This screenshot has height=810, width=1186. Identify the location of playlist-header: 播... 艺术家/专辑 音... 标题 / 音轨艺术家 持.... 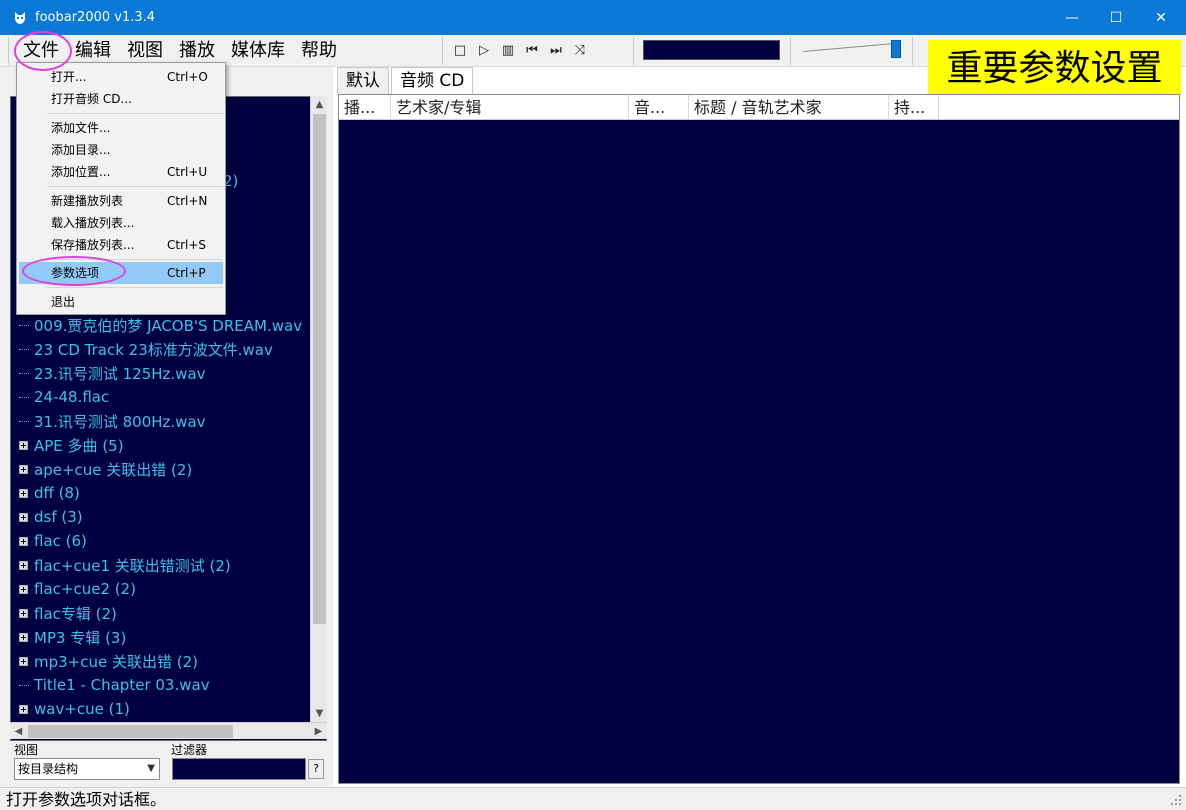
(759, 107).